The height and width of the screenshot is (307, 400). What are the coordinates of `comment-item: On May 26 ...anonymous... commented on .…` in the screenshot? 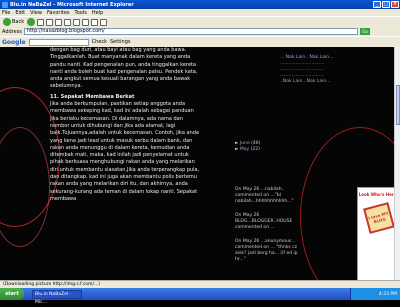 It's located at (270, 251).